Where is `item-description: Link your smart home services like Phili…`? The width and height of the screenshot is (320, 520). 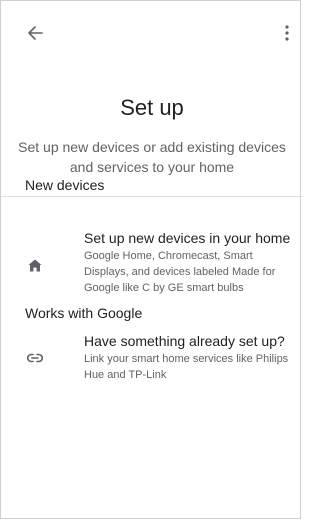
item-description: Link your smart home services like Phili… is located at coordinates (186, 367).